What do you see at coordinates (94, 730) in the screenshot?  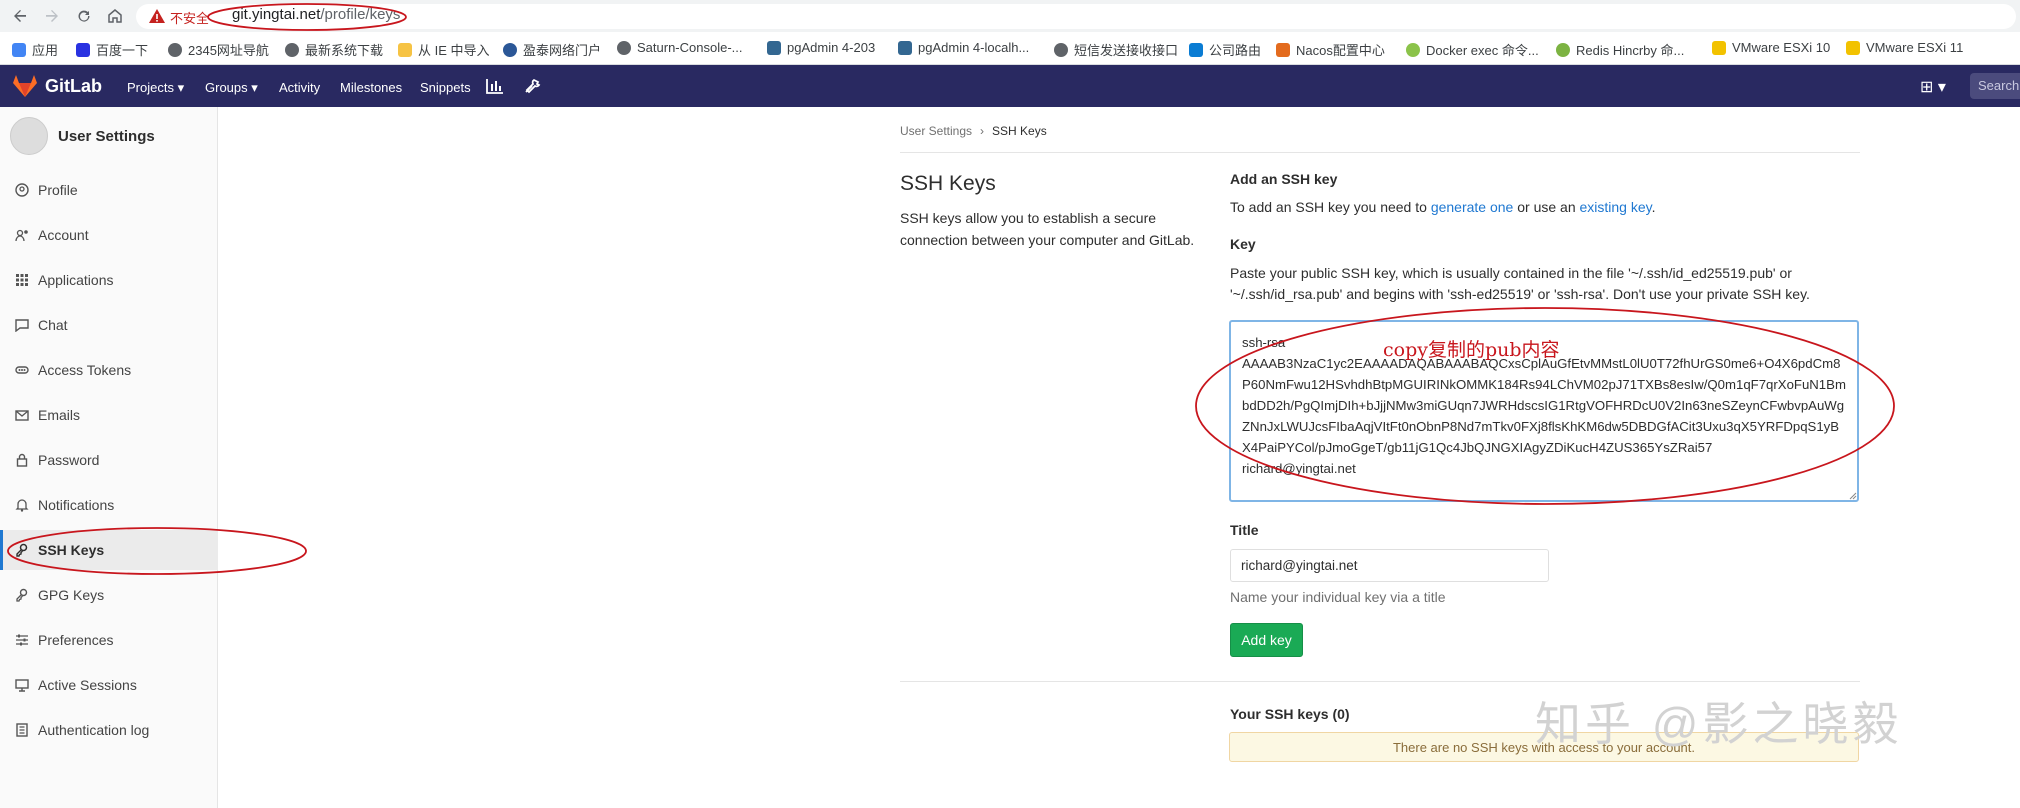 I see `sidebar-item-label: Authentication log` at bounding box center [94, 730].